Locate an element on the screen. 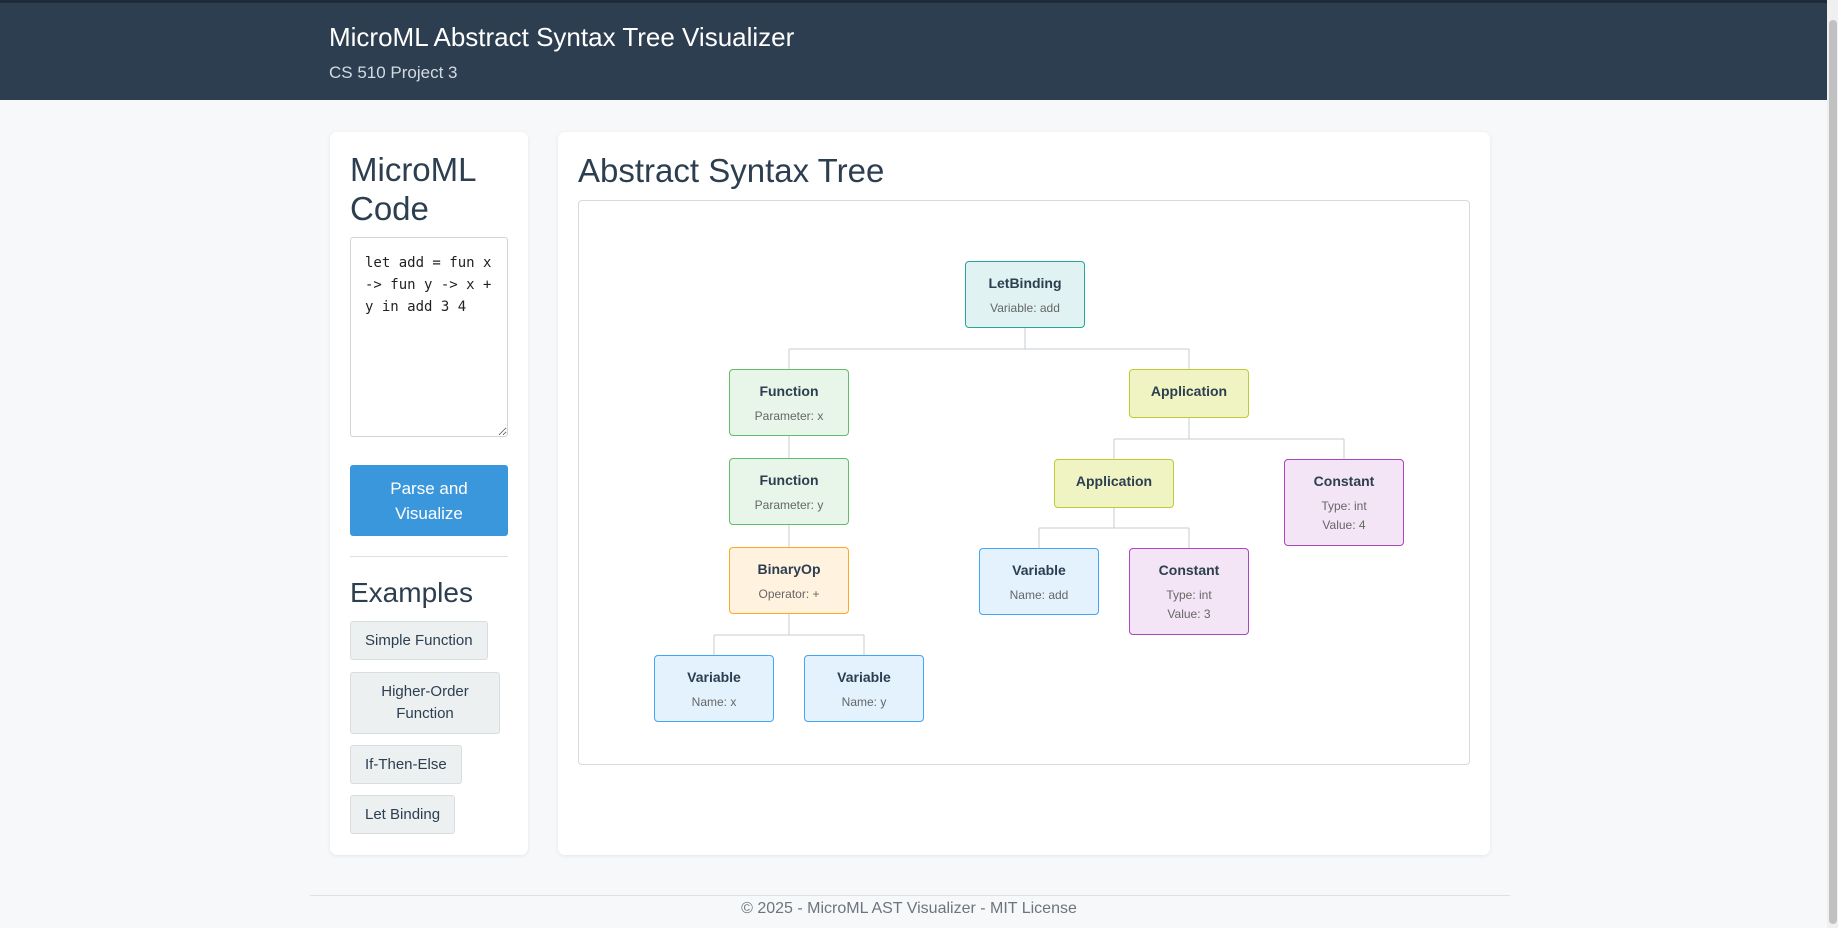 This screenshot has width=1838, height=928. ast-node-detail: Value: 4 is located at coordinates (1344, 525).